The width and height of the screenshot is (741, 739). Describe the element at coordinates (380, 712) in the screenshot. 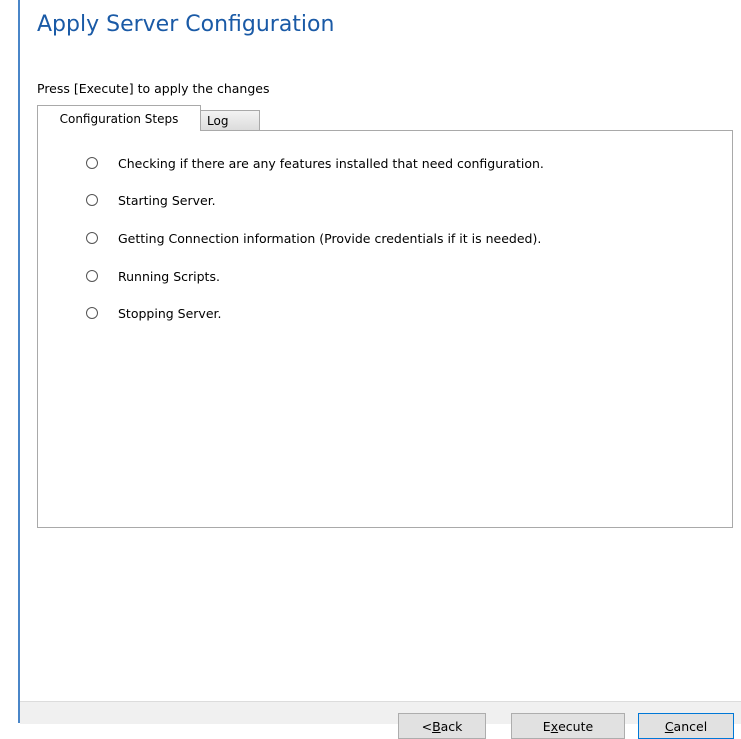

I see `button-bar` at that location.